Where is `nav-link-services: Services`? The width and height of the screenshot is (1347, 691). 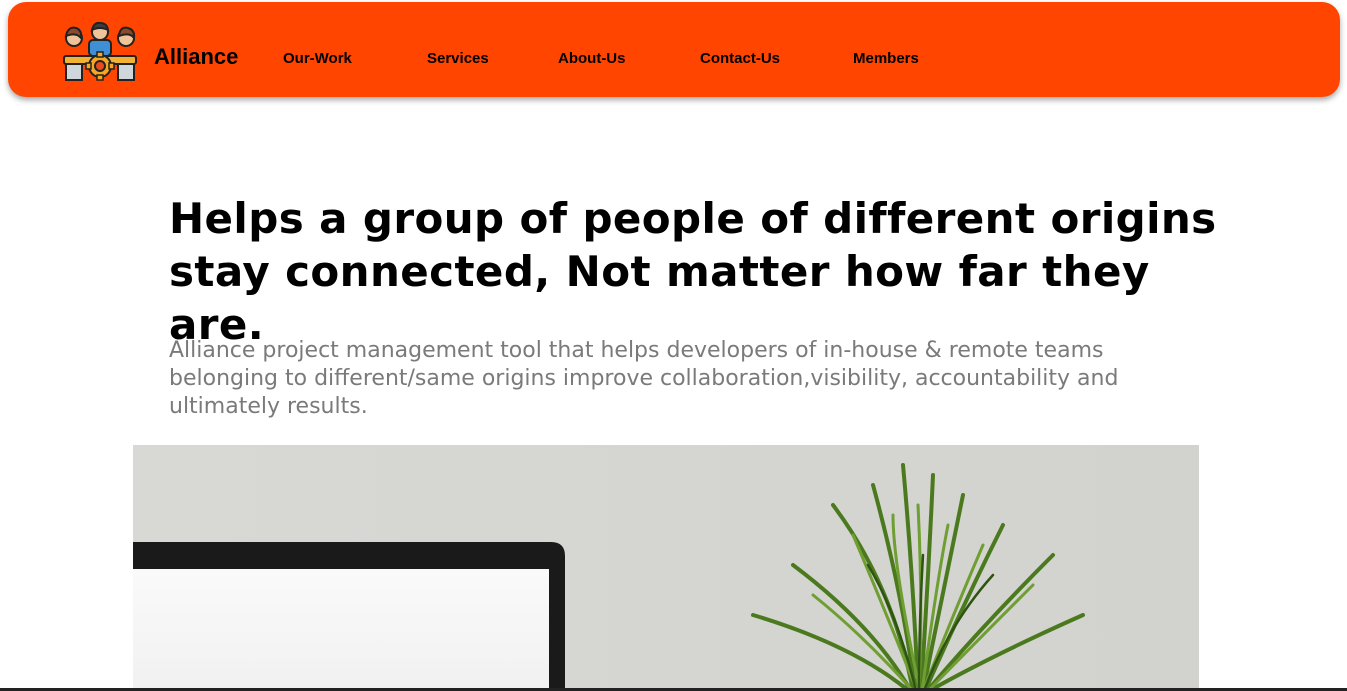 nav-link-services: Services is located at coordinates (458, 58).